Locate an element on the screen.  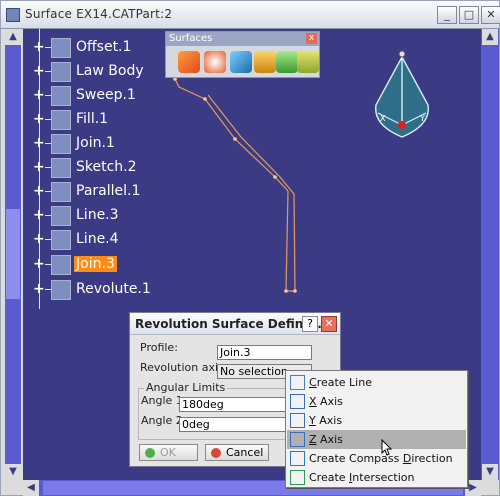
menu-mnemonic: X is located at coordinates (313, 401).